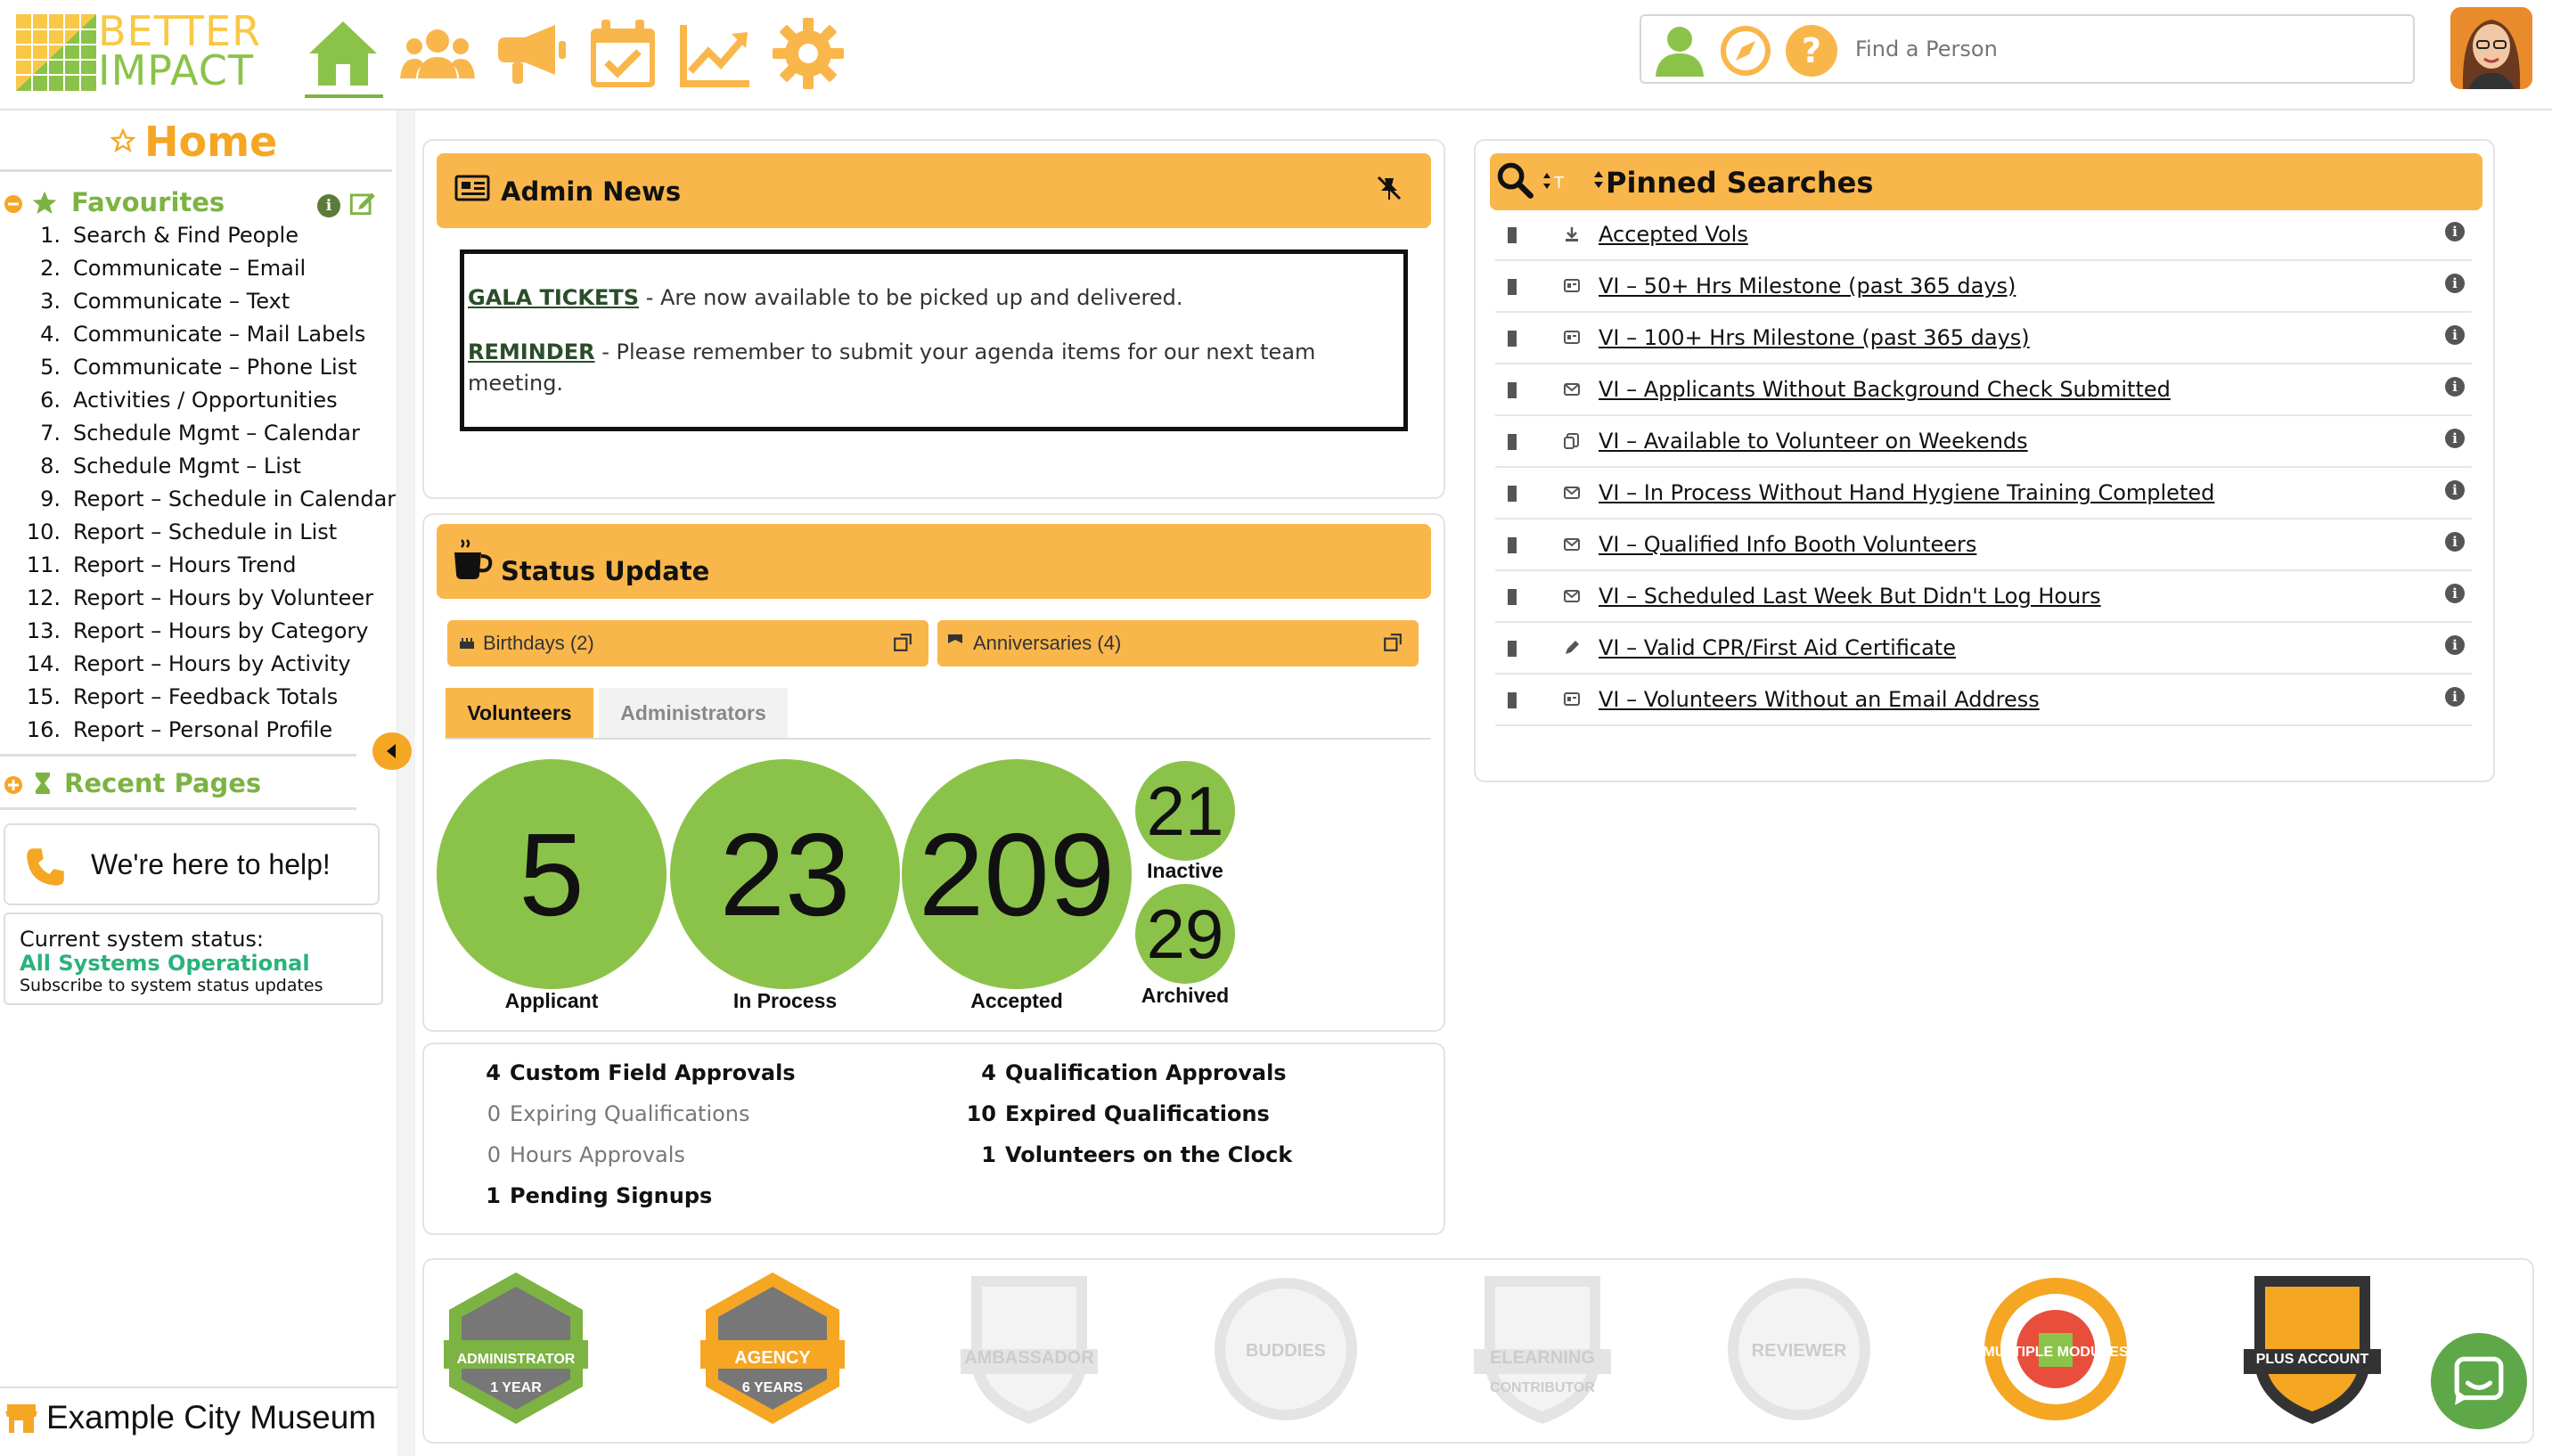 This screenshot has width=2552, height=1456. Describe the element at coordinates (1178, 644) in the screenshot. I see `anniversaries-pill: Anniversaries (4)` at that location.